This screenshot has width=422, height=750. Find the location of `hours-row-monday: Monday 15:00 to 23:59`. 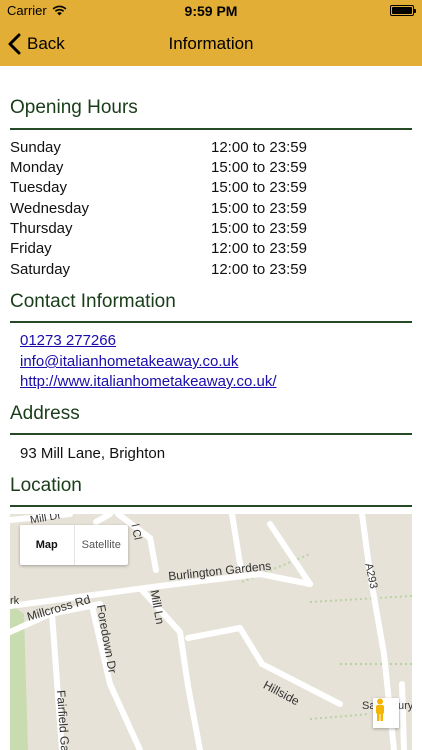

hours-row-monday: Monday 15:00 to 23:59 is located at coordinates (211, 169).